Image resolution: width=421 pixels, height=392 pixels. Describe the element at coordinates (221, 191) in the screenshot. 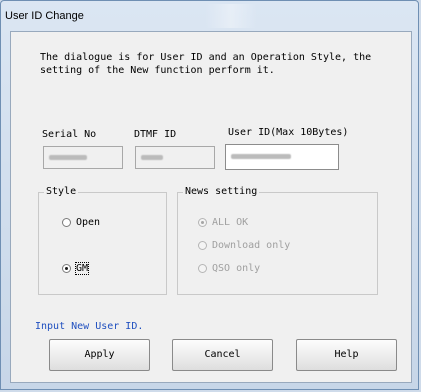

I see `news-group-title: News setting` at that location.